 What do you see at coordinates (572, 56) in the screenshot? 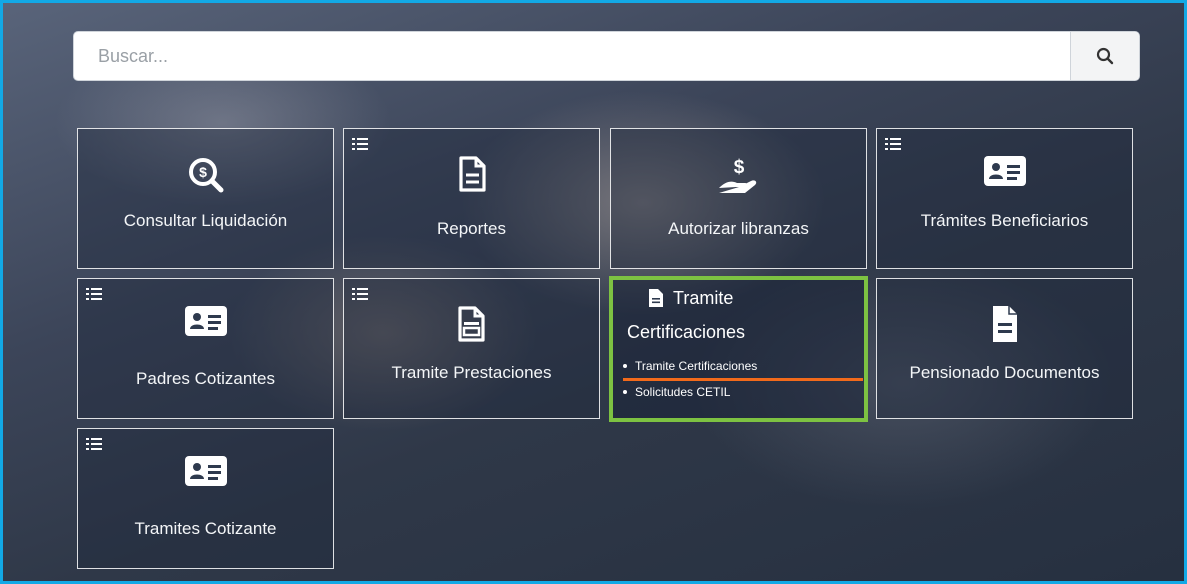
I see `search-input` at bounding box center [572, 56].